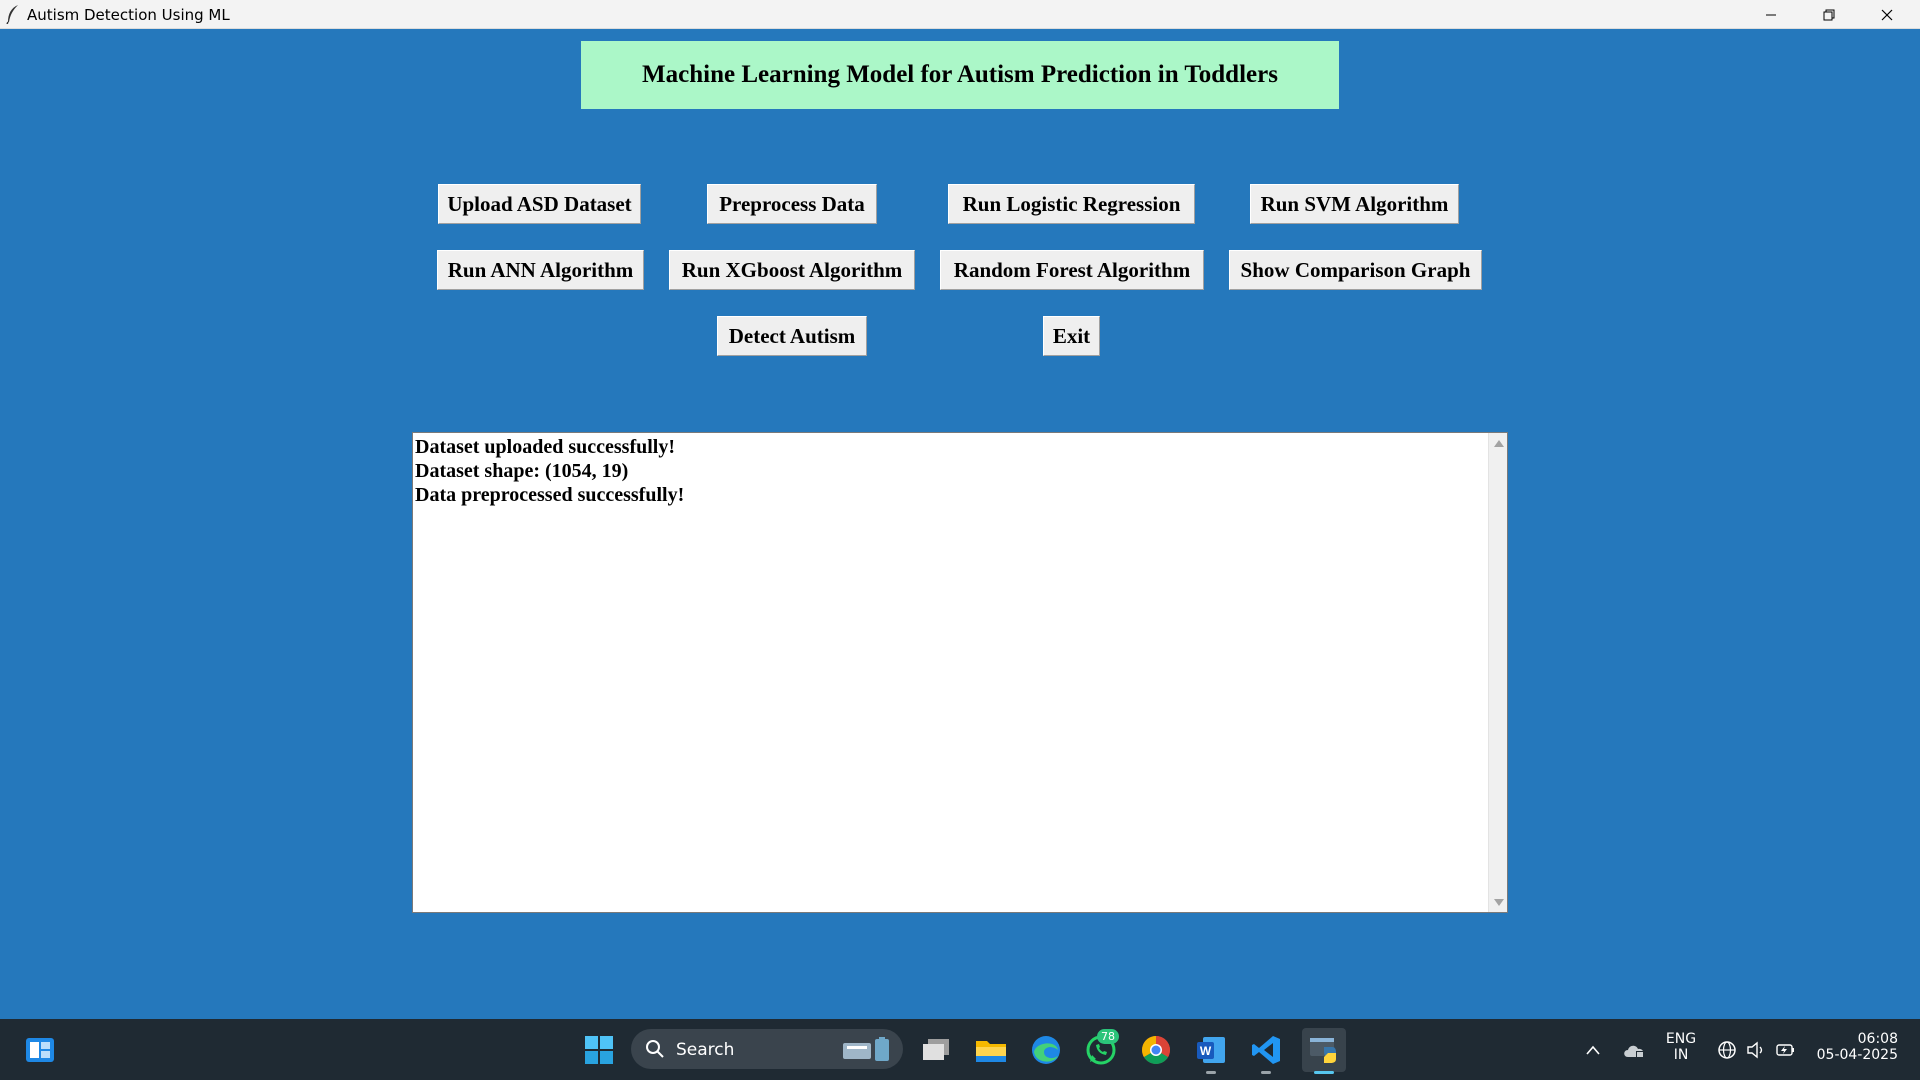 Image resolution: width=1920 pixels, height=1080 pixels. I want to click on restore-icon, so click(1829, 14).